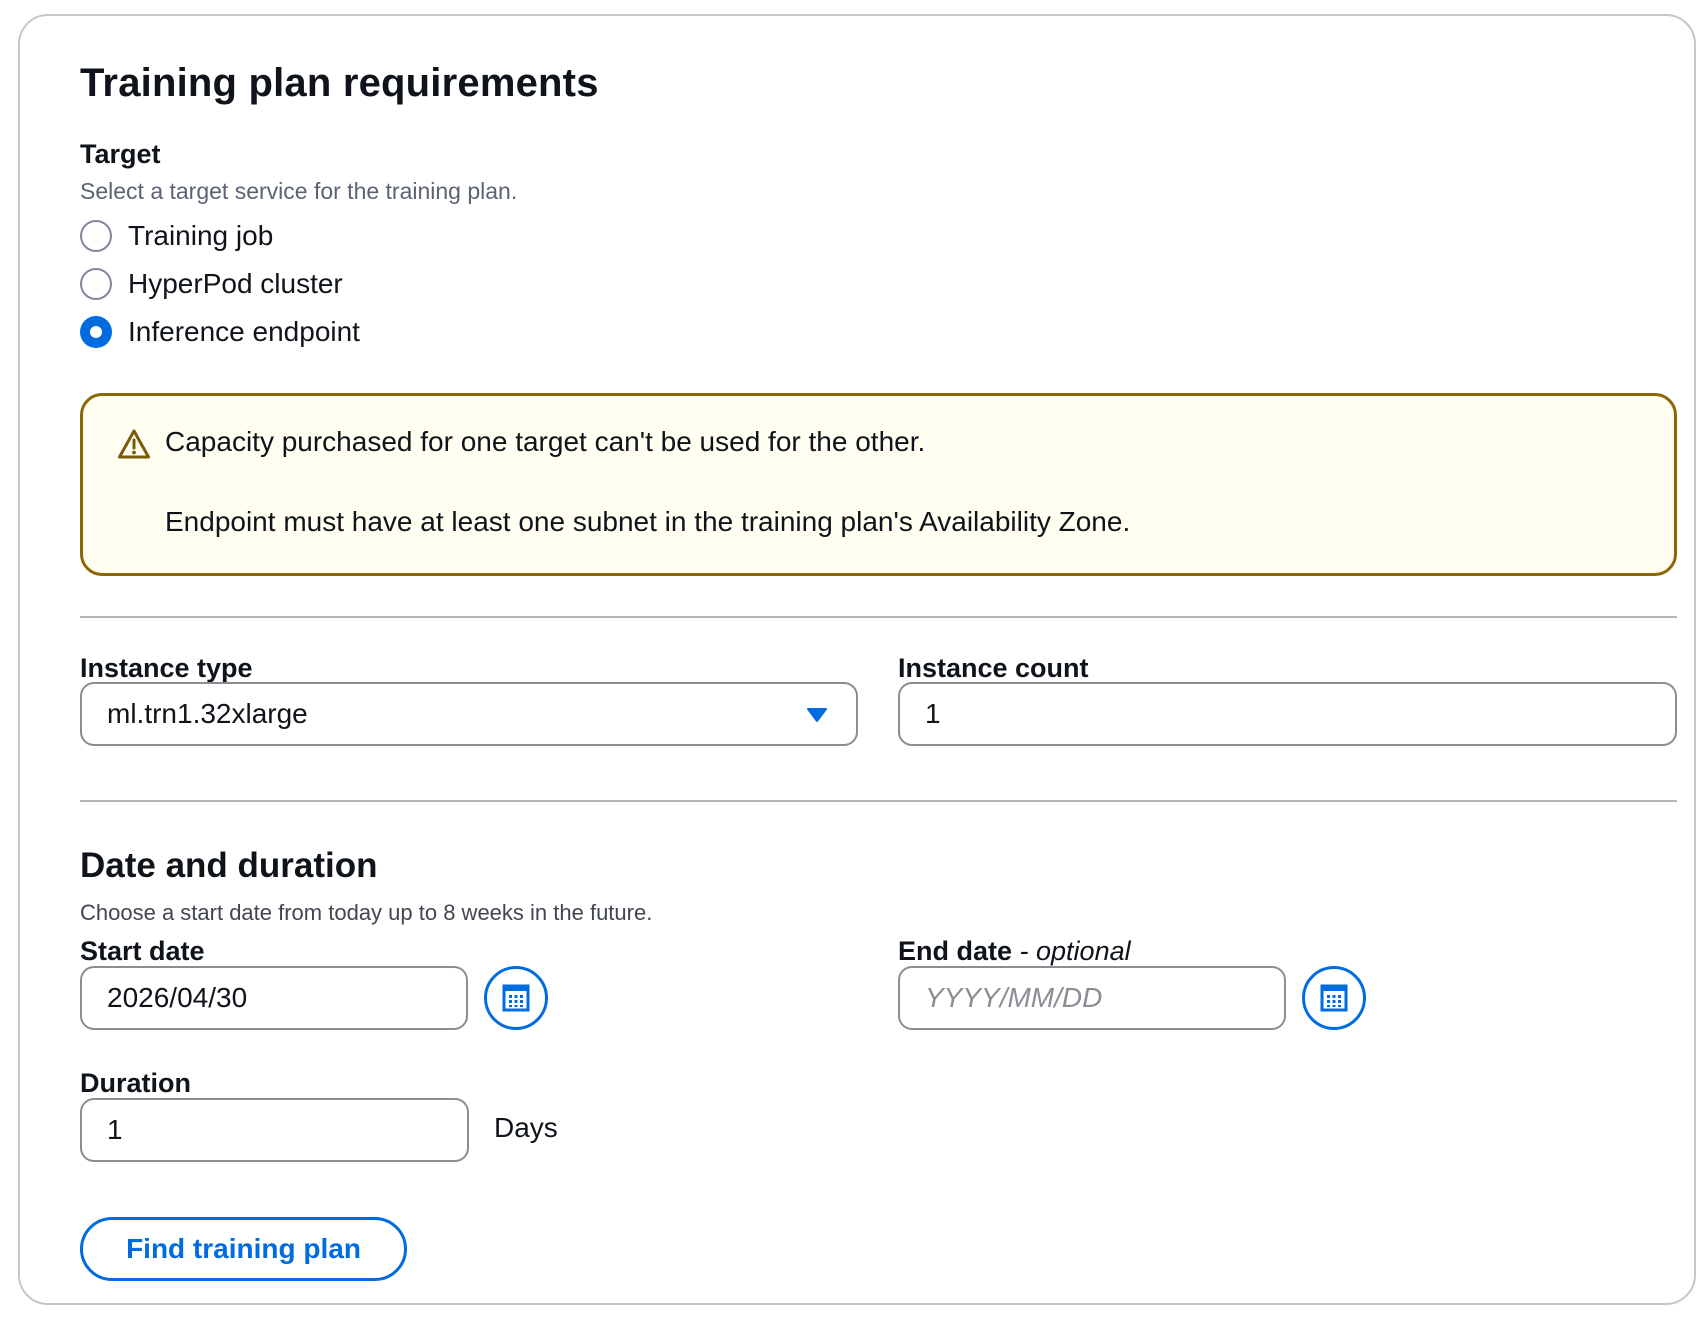  What do you see at coordinates (274, 1130) in the screenshot?
I see `duration-input: 1` at bounding box center [274, 1130].